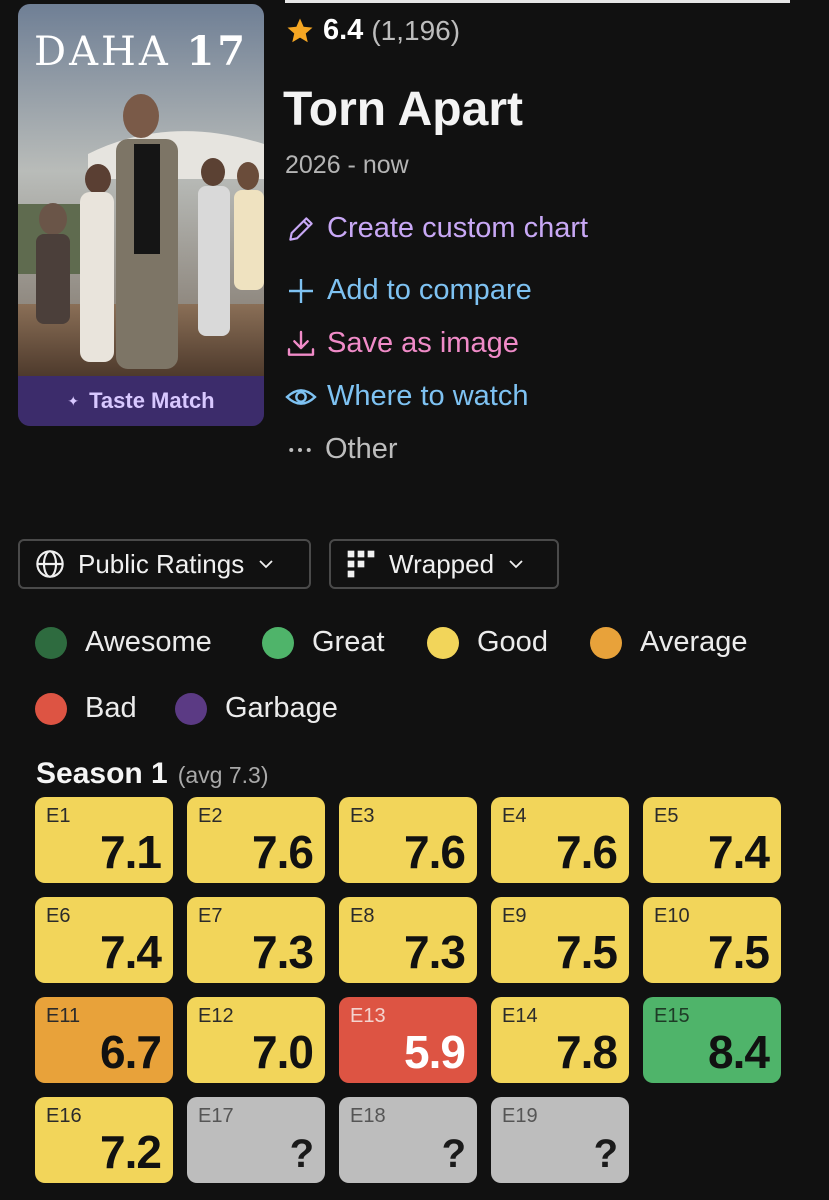 The image size is (829, 1200). Describe the element at coordinates (58, 816) in the screenshot. I see `episode-number: E1` at that location.